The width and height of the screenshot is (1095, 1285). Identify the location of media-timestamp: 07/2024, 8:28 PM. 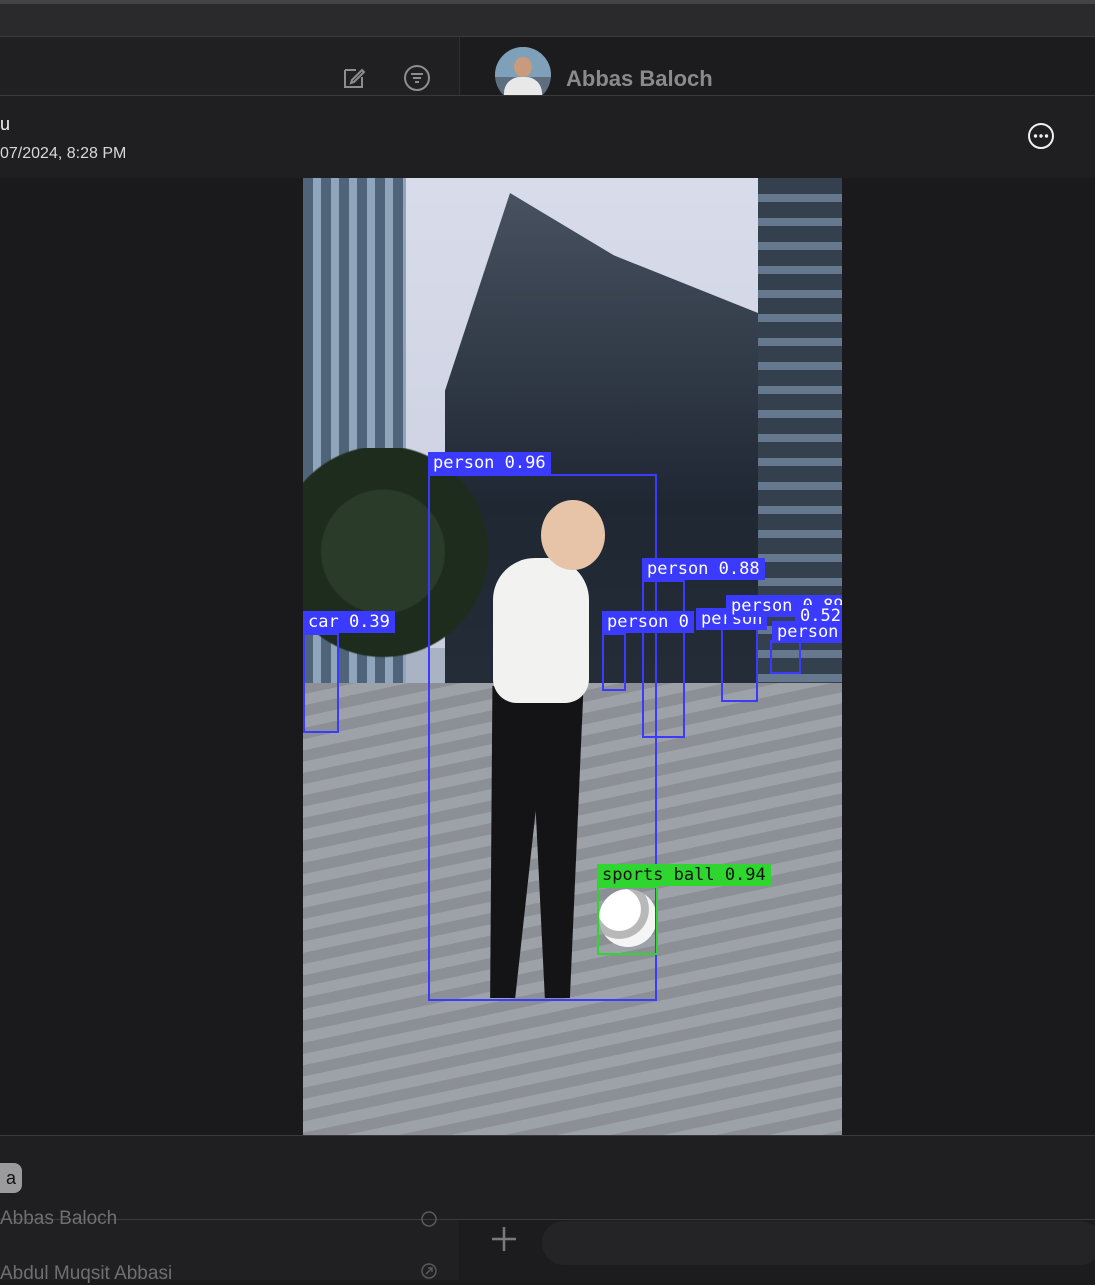
(63, 153).